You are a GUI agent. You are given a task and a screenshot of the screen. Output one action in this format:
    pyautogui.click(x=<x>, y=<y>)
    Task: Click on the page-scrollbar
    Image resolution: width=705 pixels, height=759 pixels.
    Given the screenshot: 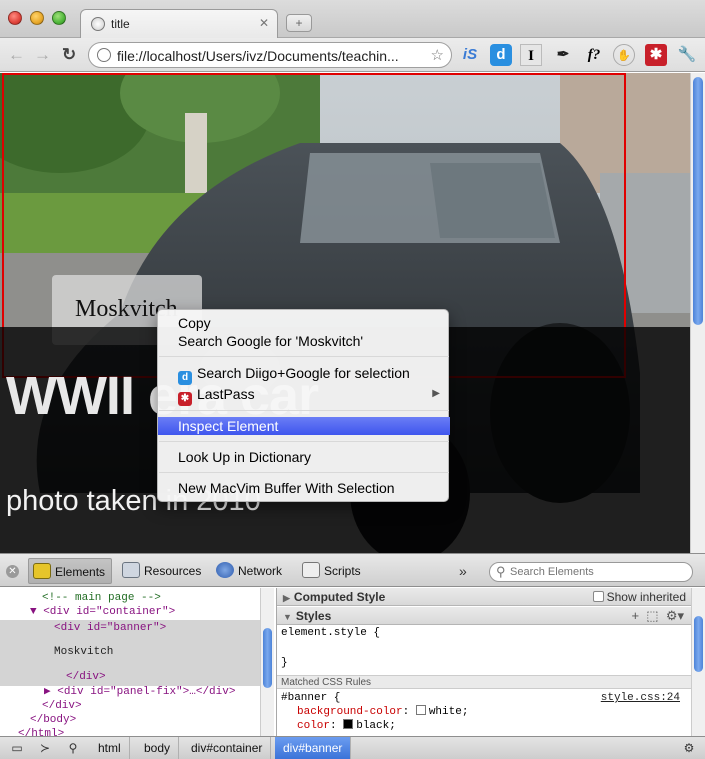 What is the action you would take?
    pyautogui.click(x=697, y=313)
    